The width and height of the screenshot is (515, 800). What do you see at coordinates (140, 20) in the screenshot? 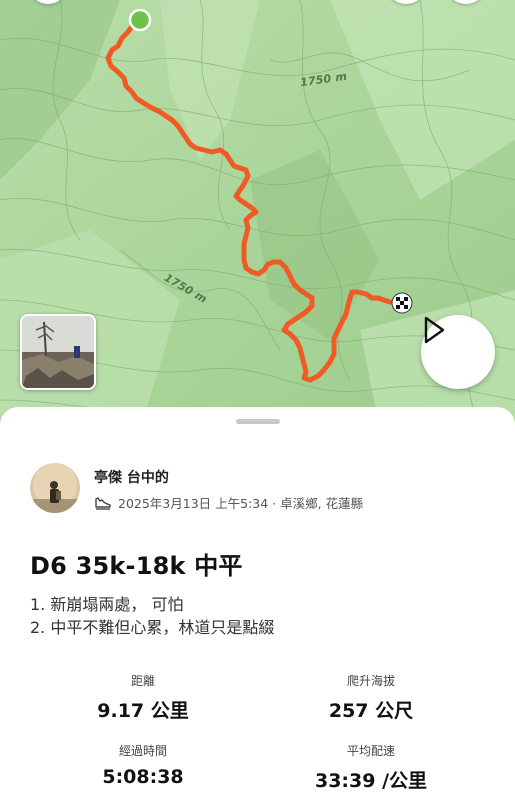
I see `start-marker` at bounding box center [140, 20].